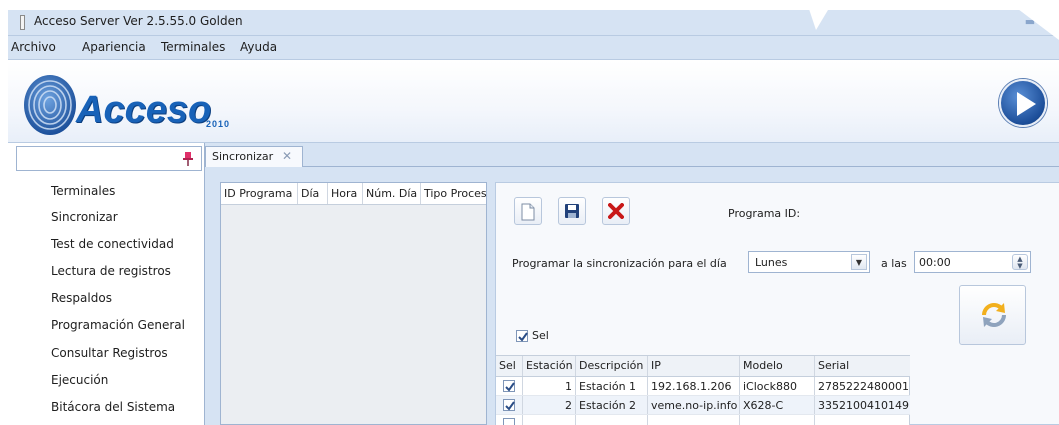  I want to click on description-cell: Estación 1, so click(612, 386).